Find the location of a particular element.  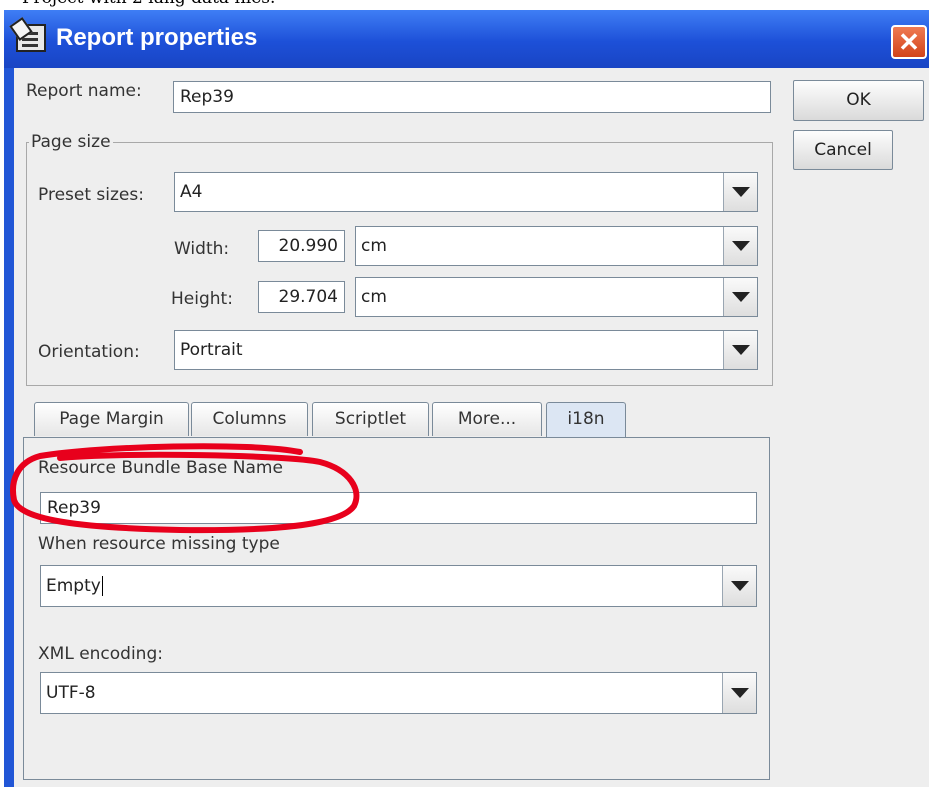

width-input: 20.990 is located at coordinates (301, 246).